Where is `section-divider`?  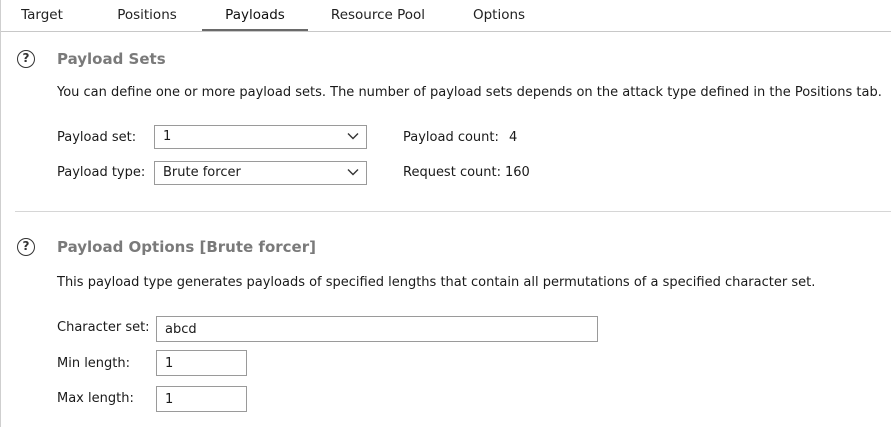
section-divider is located at coordinates (453, 211).